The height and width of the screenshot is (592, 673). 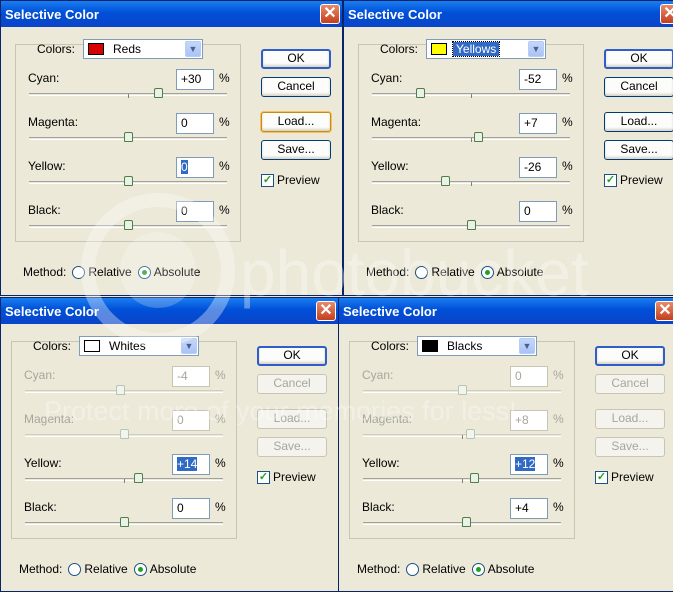 What do you see at coordinates (195, 79) in the screenshot?
I see `slider-value-input: +30` at bounding box center [195, 79].